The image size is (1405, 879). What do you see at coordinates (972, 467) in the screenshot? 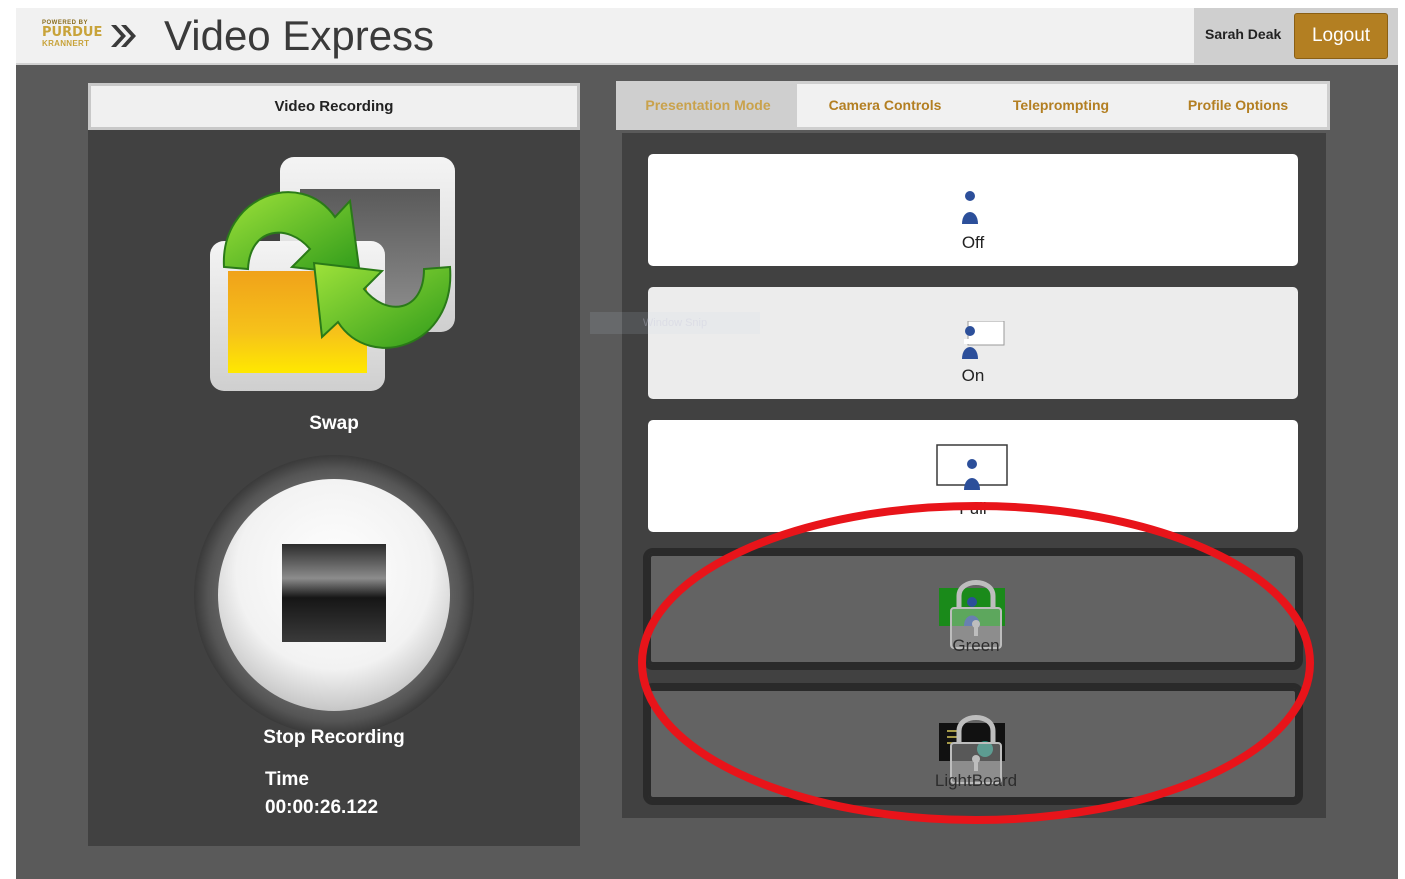
I see `person-full-frame-icon` at bounding box center [972, 467].